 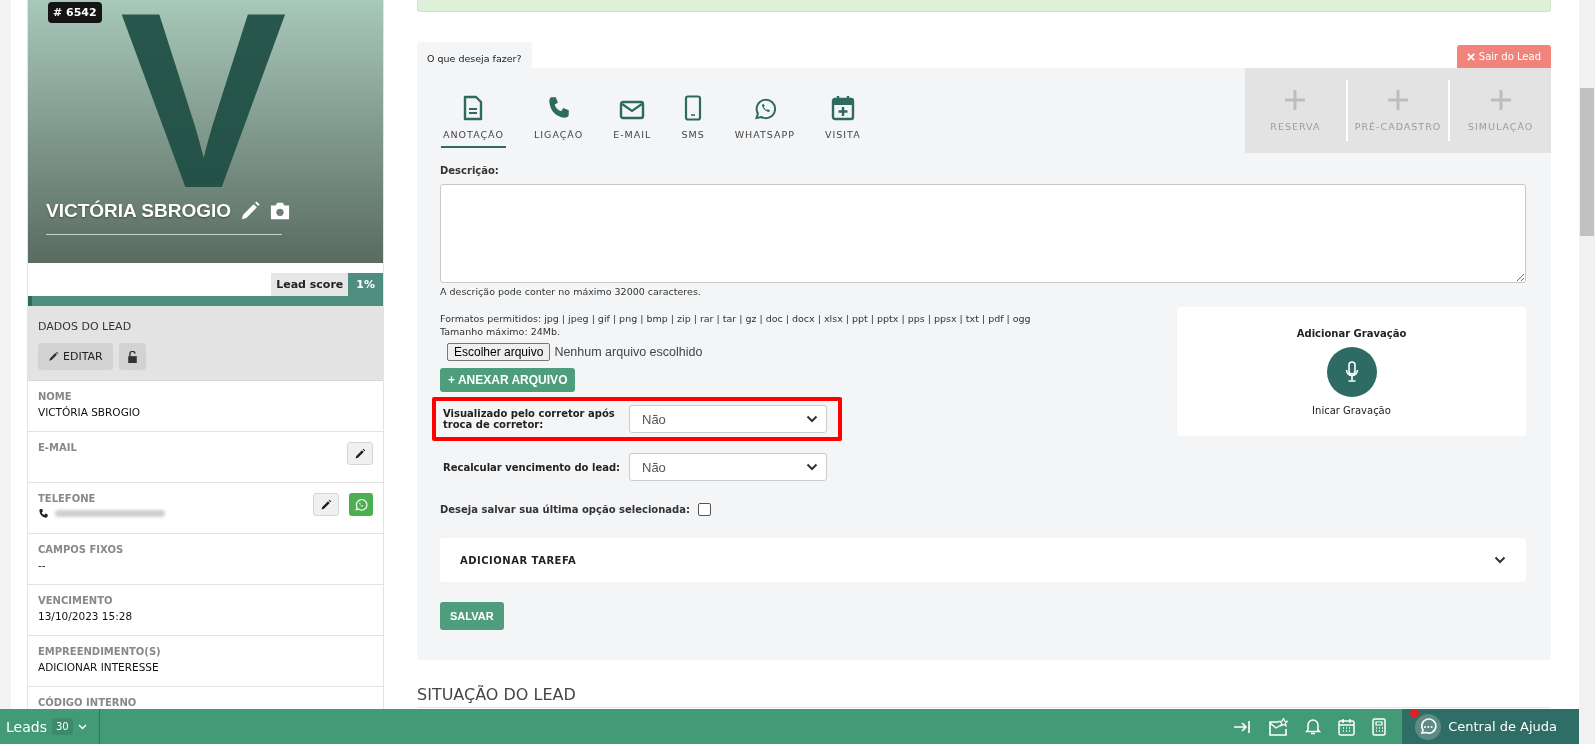 I want to click on lead-id-badge: # 6542, so click(x=75, y=12).